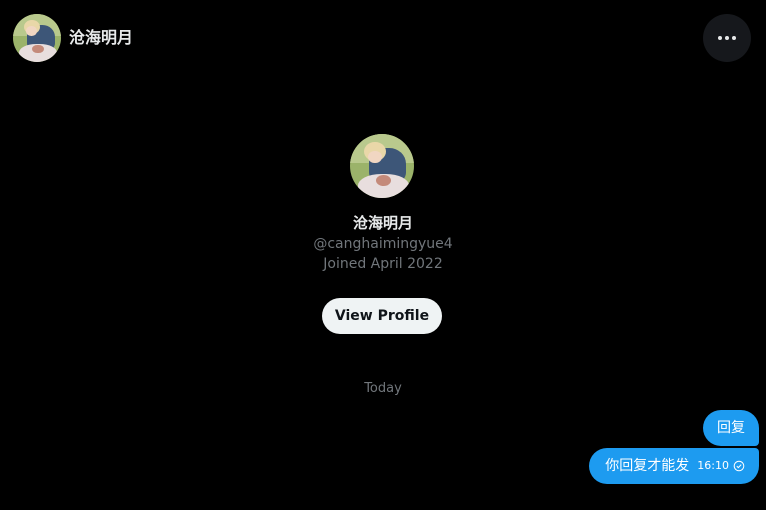  I want to click on message-meta: 16:10, so click(721, 466).